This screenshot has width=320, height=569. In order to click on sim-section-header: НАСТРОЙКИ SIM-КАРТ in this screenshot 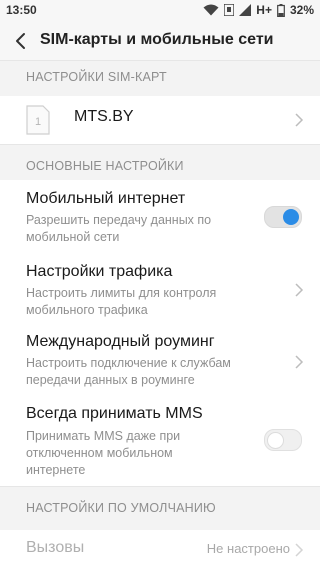, I will do `click(160, 78)`.